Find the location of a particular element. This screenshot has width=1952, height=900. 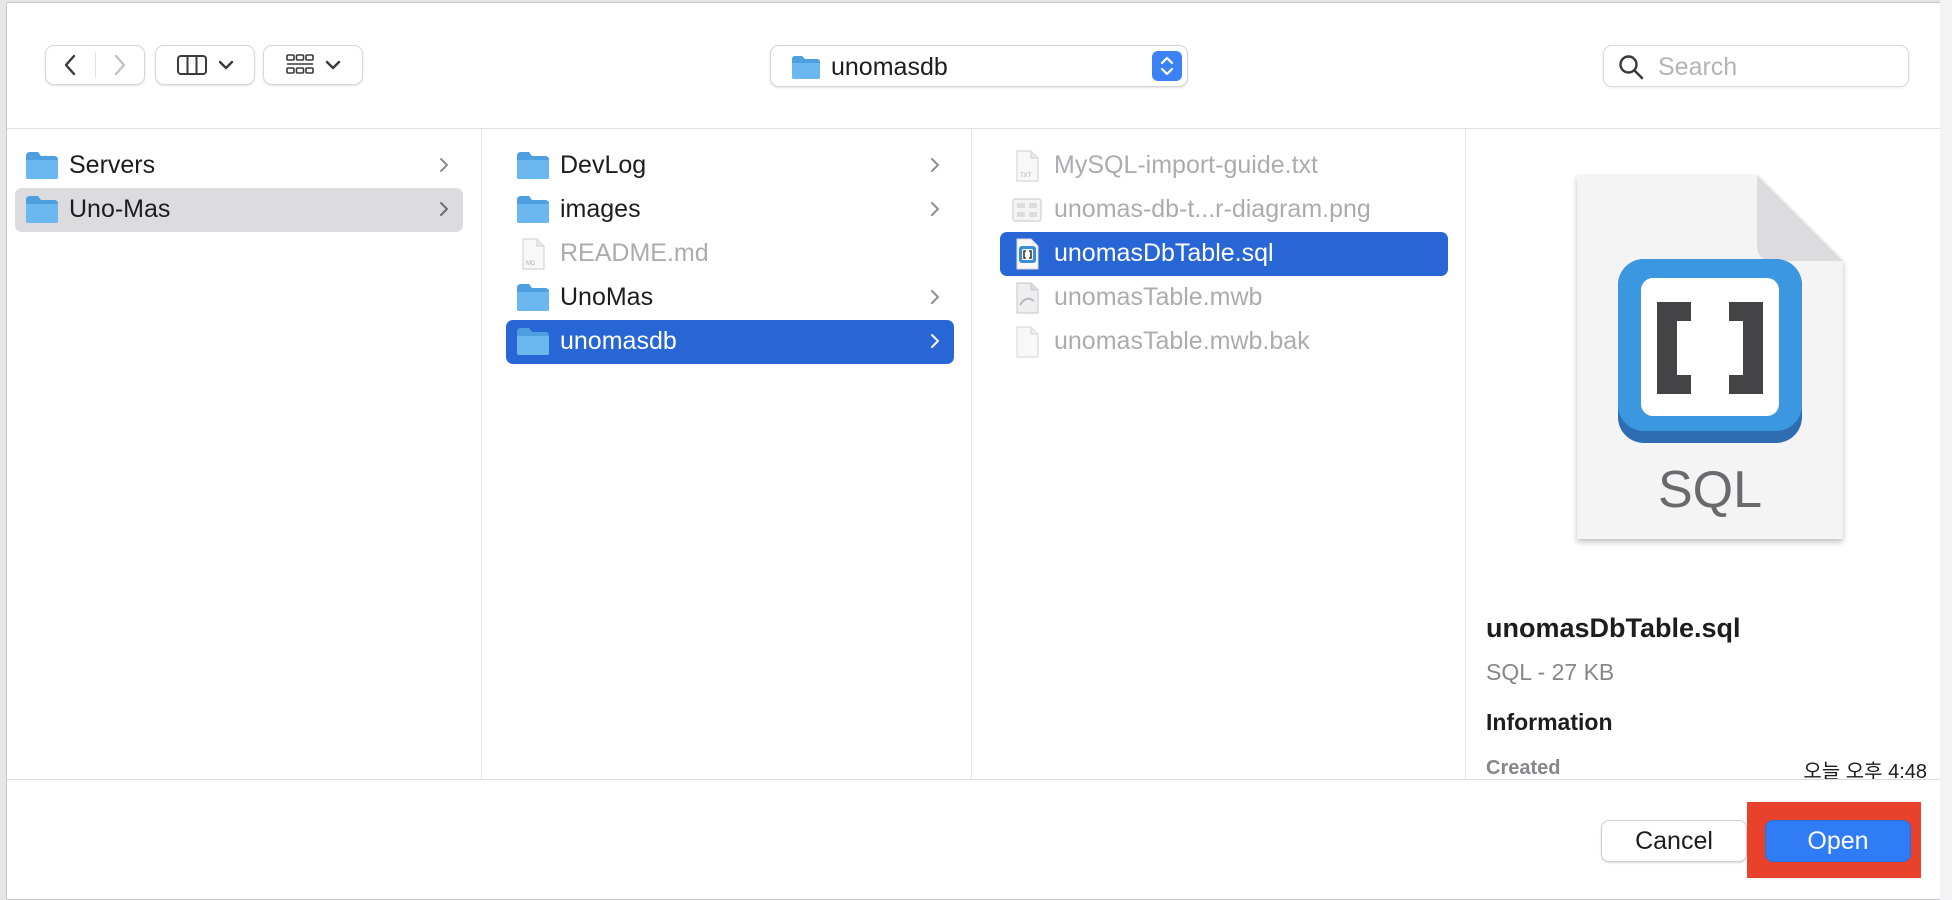

location-label: unomasdb is located at coordinates (889, 67).